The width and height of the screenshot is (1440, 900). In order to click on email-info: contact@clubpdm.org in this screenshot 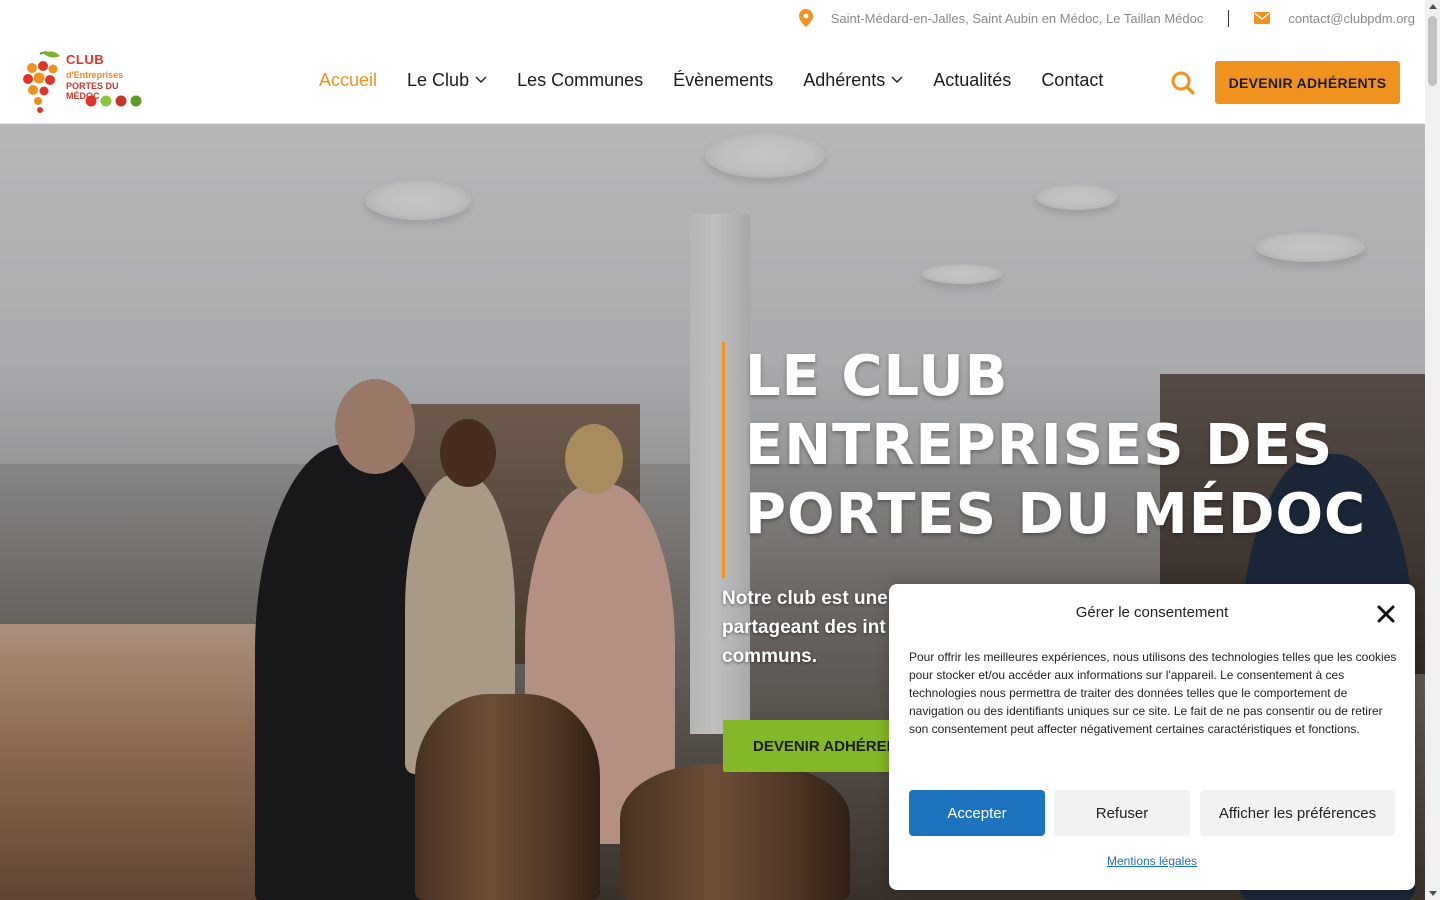, I will do `click(1334, 18)`.